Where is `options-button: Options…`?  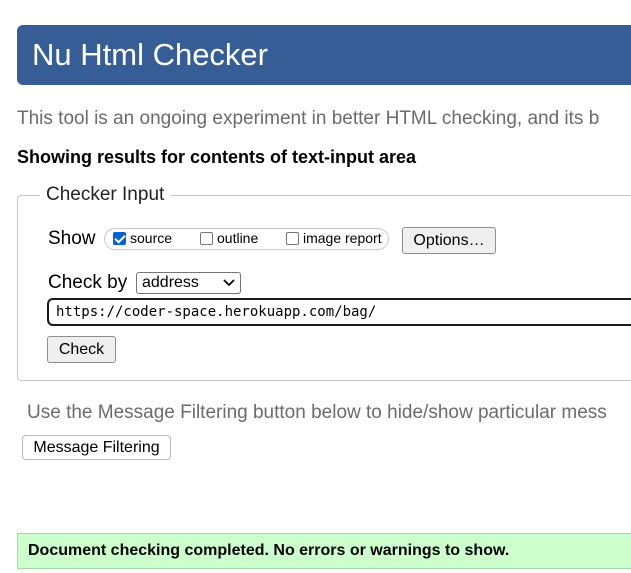 options-button: Options… is located at coordinates (449, 240).